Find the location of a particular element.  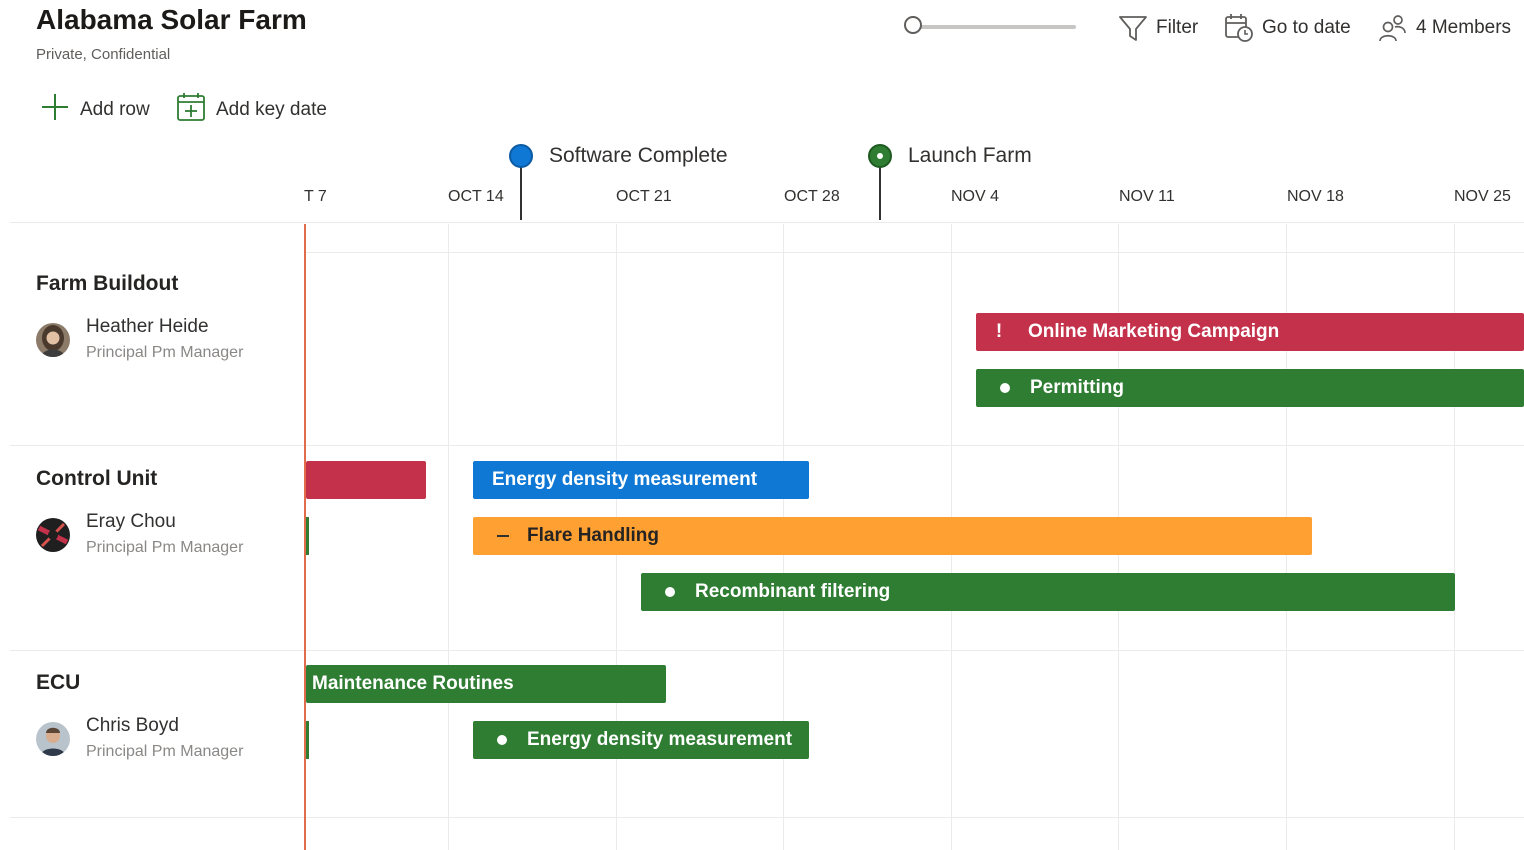

add-row-label: Add row is located at coordinates (115, 109).